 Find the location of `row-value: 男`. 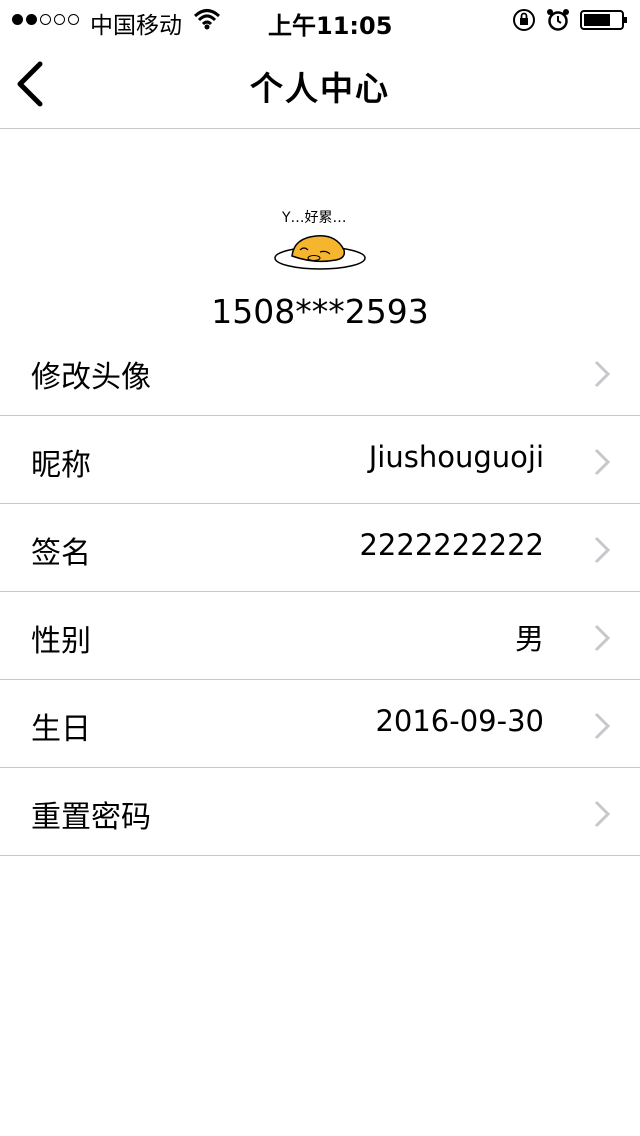

row-value: 男 is located at coordinates (529, 639).